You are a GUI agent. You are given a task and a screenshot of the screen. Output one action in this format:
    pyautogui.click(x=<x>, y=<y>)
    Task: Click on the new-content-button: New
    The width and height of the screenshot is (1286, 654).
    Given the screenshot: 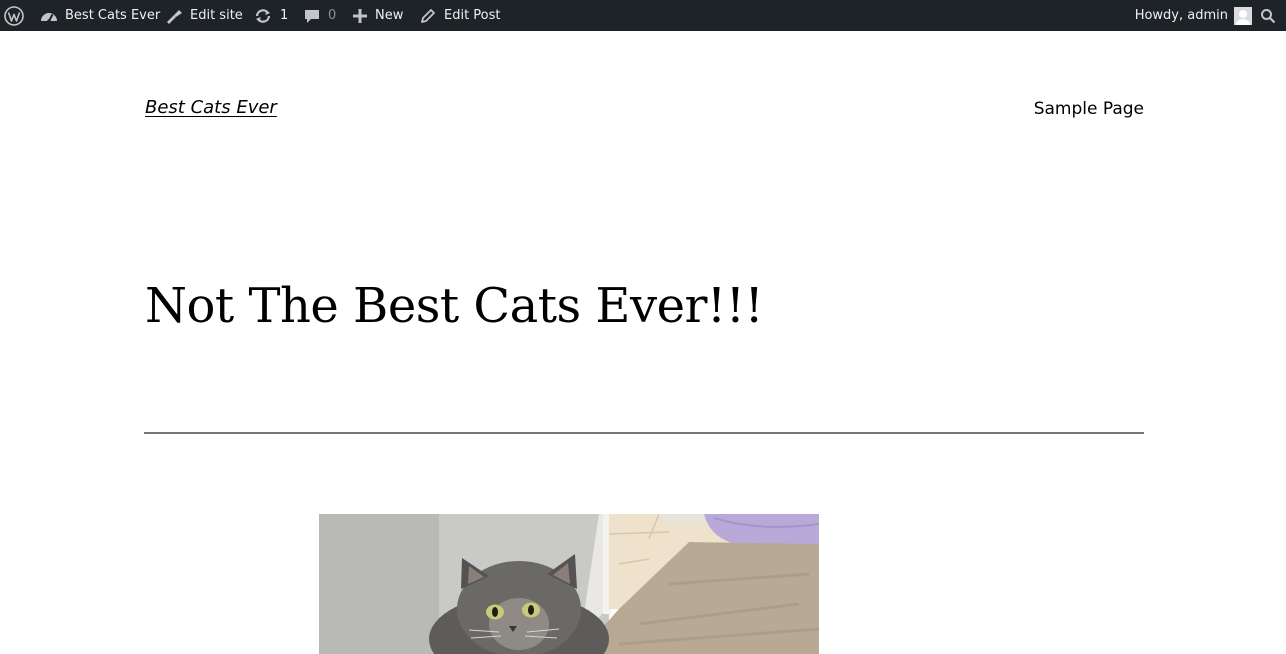 What is the action you would take?
    pyautogui.click(x=377, y=15)
    